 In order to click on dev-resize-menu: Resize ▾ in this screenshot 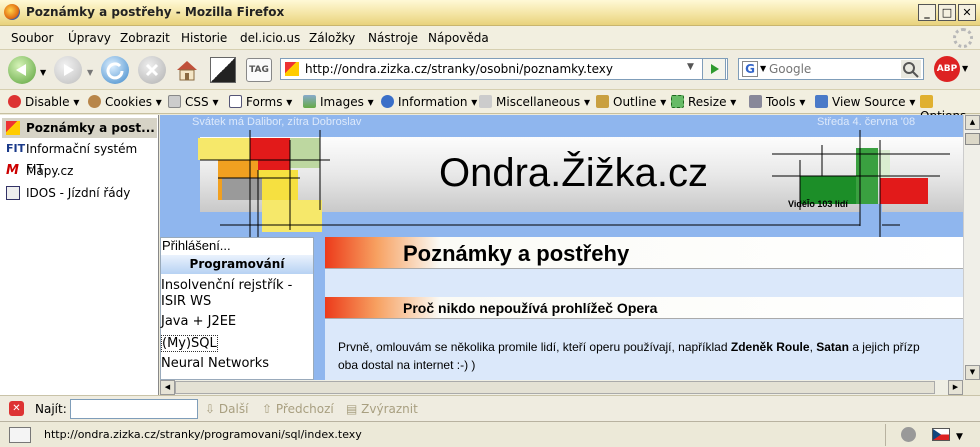, I will do `click(703, 102)`.